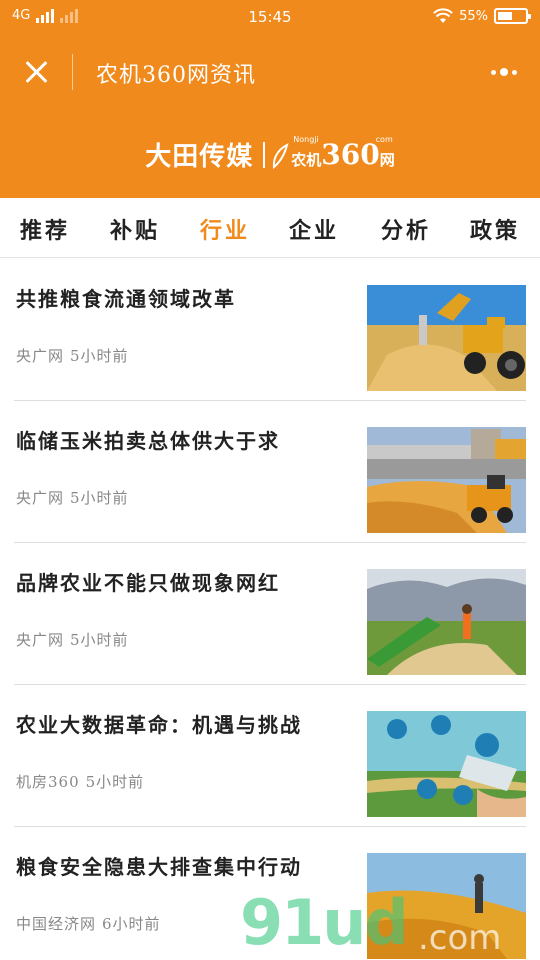  I want to click on status-right: 55%, so click(482, 16).